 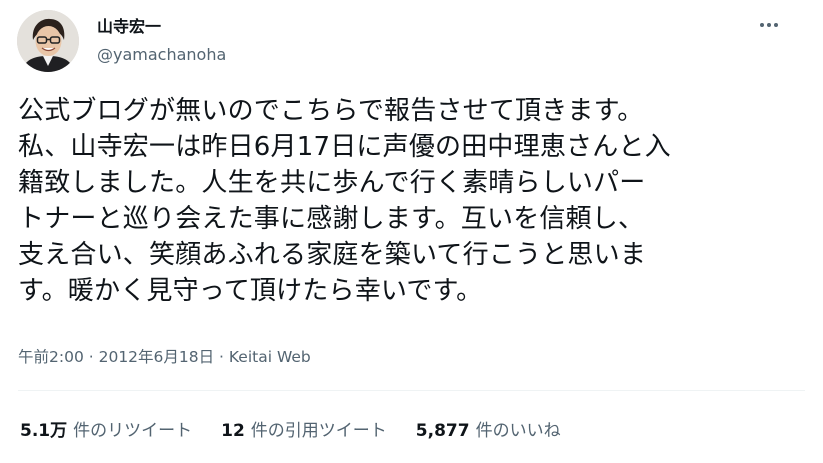 What do you see at coordinates (331, 111) in the screenshot?
I see `tweet-text-line: 公式ブログが無いのでこちらで報告させて頂きます。` at bounding box center [331, 111].